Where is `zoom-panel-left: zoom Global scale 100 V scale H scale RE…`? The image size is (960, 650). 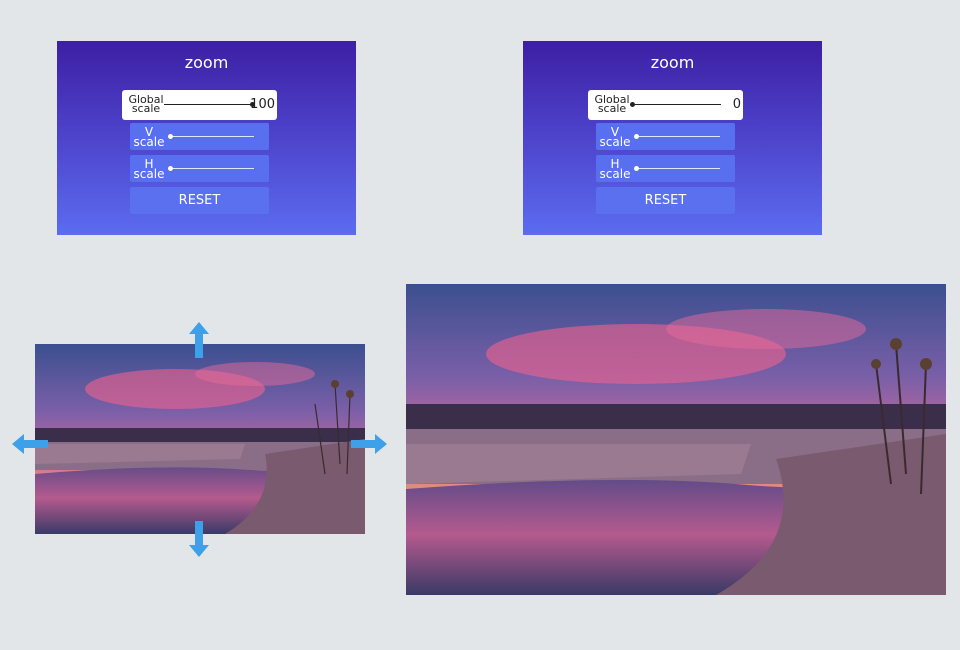 zoom-panel-left: zoom Global scale 100 V scale H scale RE… is located at coordinates (206, 138).